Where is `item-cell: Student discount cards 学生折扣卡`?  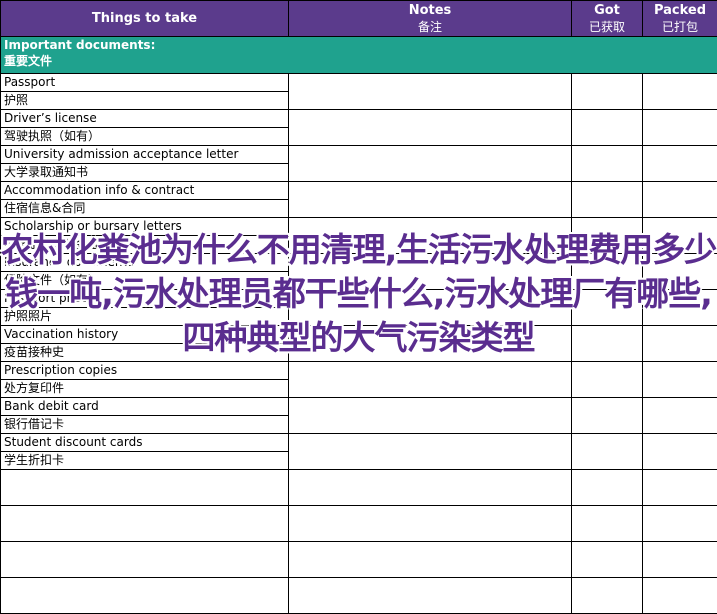
item-cell: Student discount cards 学生折扣卡 is located at coordinates (144, 451).